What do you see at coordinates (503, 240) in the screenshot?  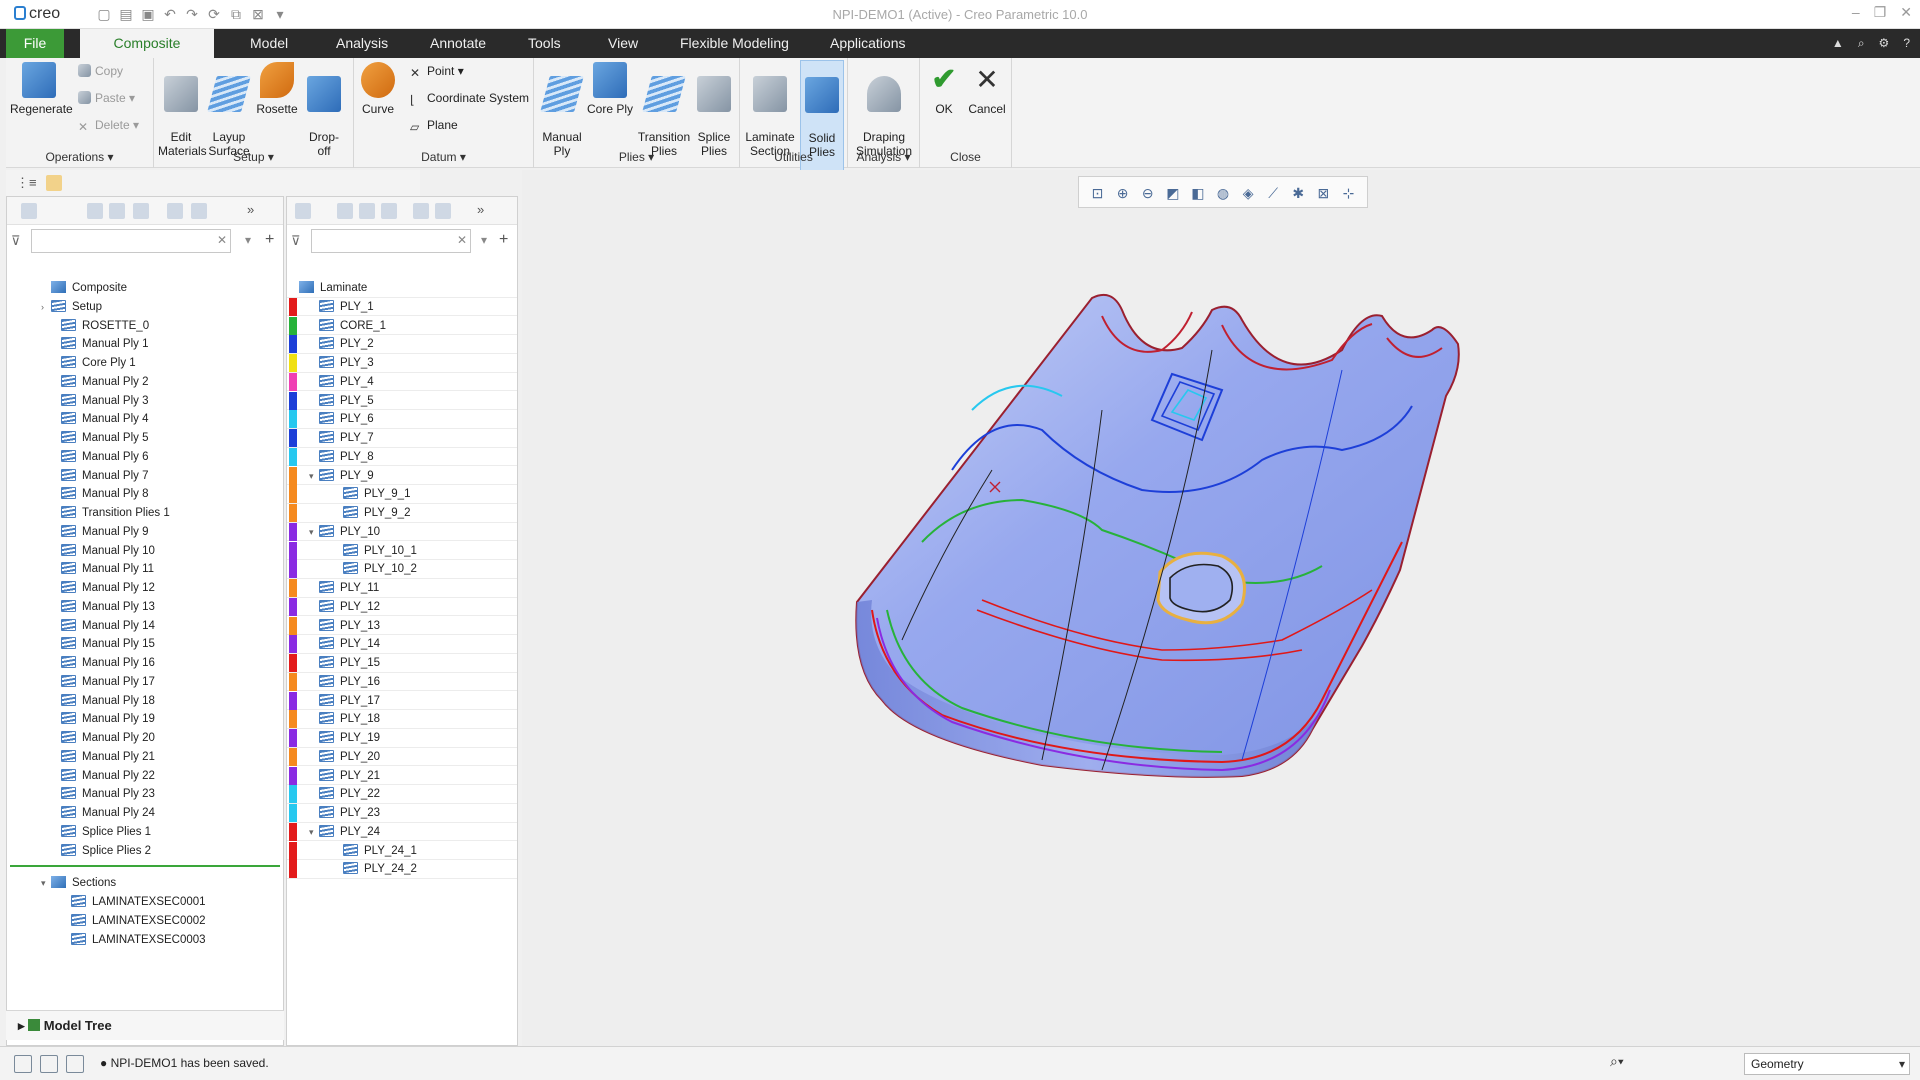 I see `laminate-add-filter-icon: +` at bounding box center [503, 240].